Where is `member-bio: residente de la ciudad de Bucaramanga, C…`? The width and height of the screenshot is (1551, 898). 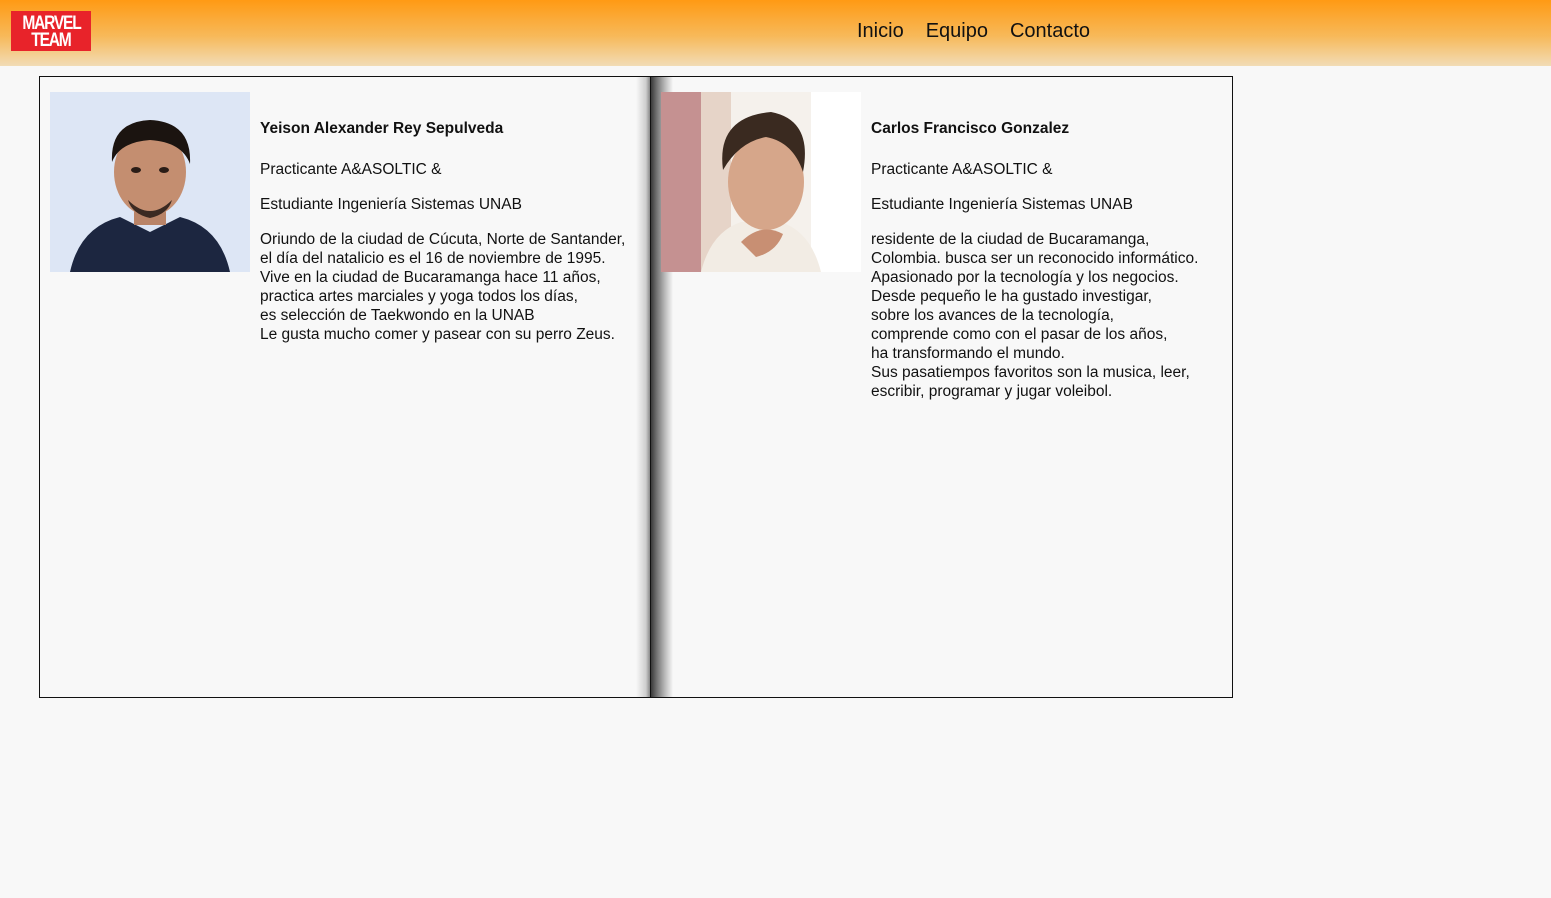
member-bio: residente de la ciudad de Bucaramanga, C… is located at coordinates (1051, 315).